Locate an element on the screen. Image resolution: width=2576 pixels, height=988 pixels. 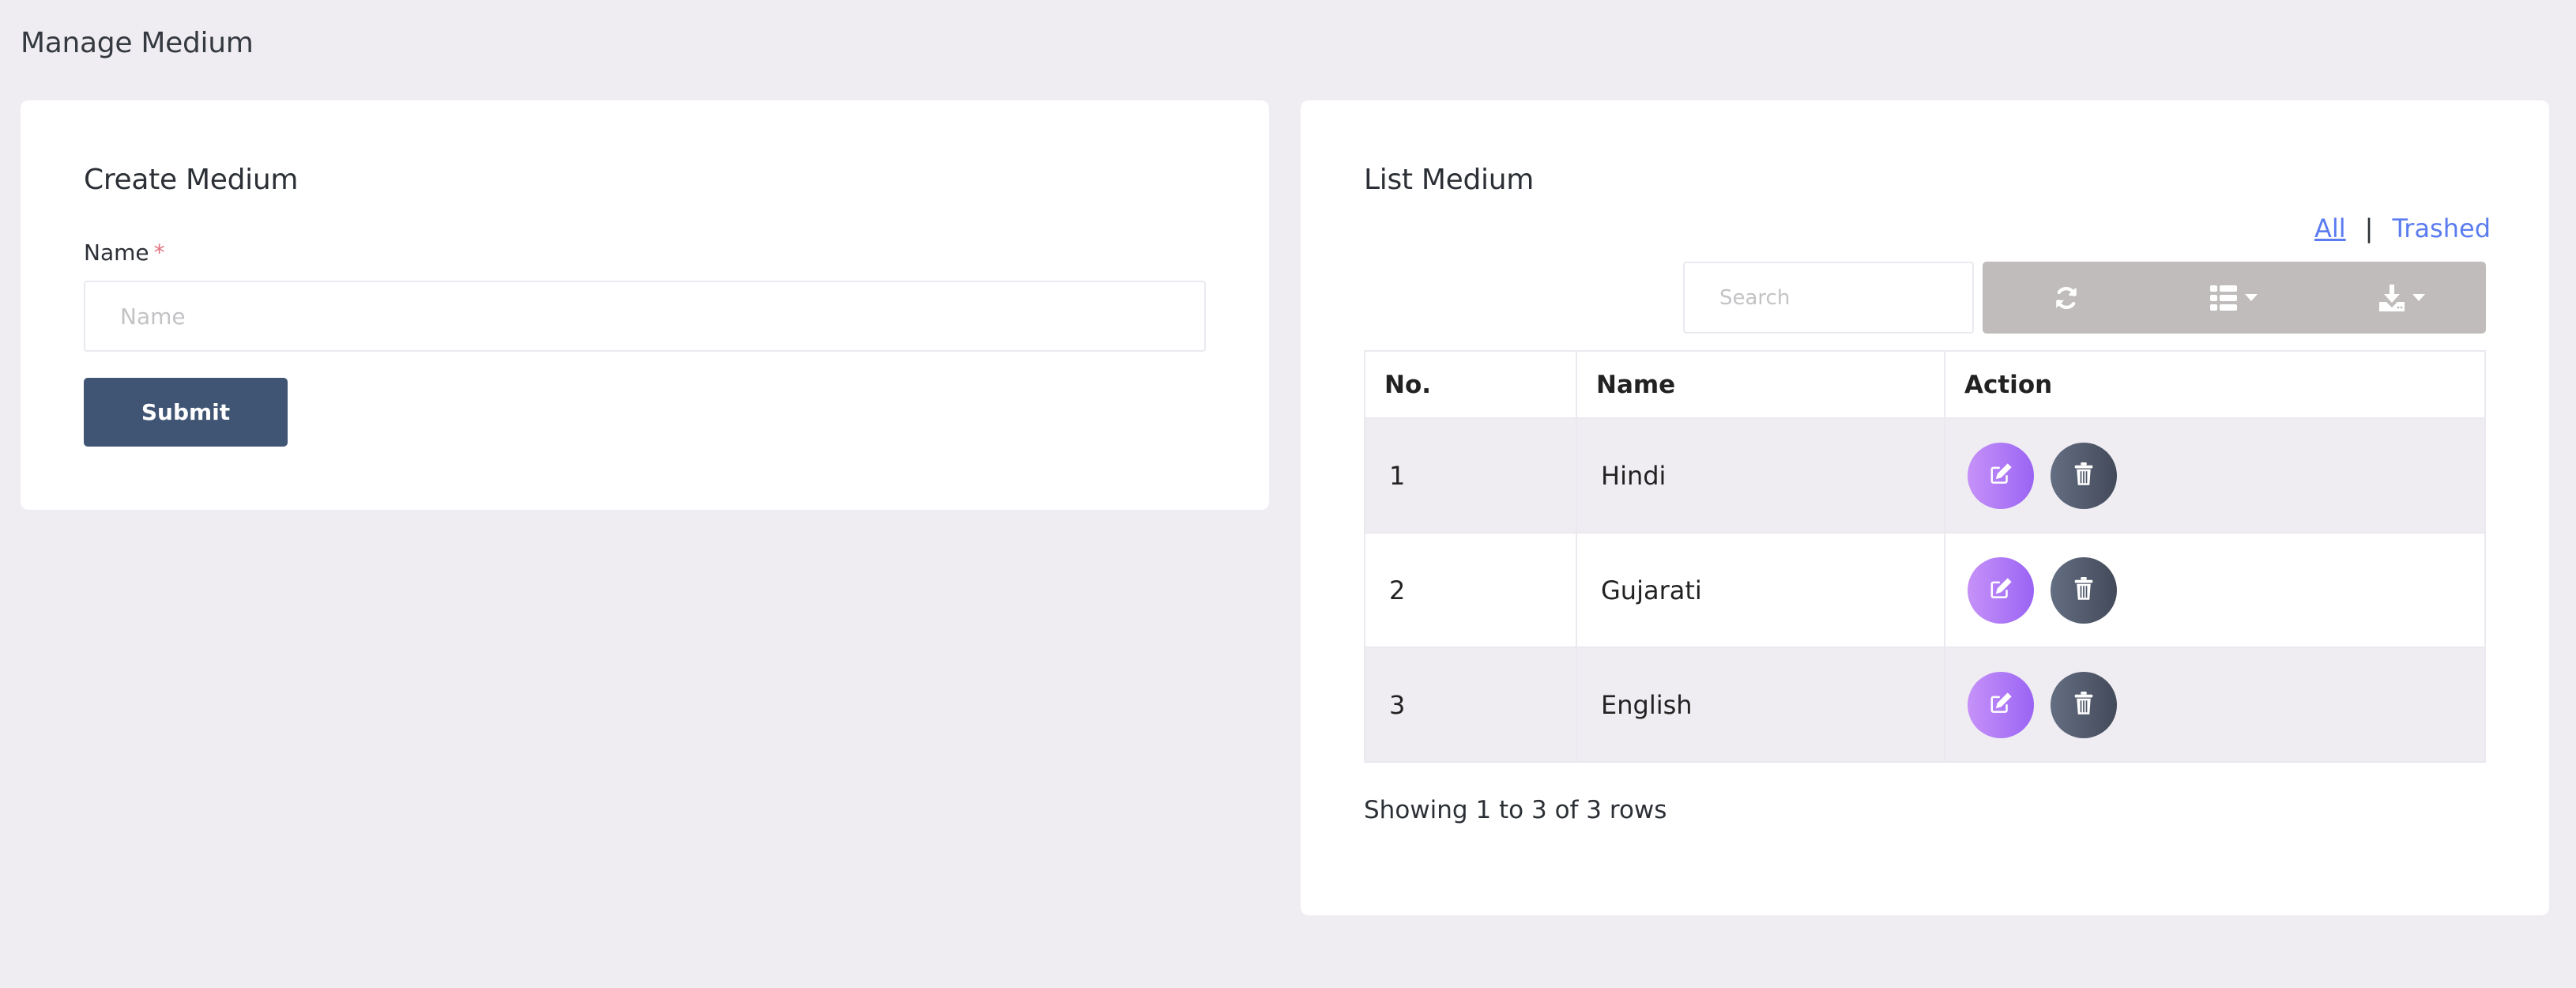
refresh-button is located at coordinates (2066, 298).